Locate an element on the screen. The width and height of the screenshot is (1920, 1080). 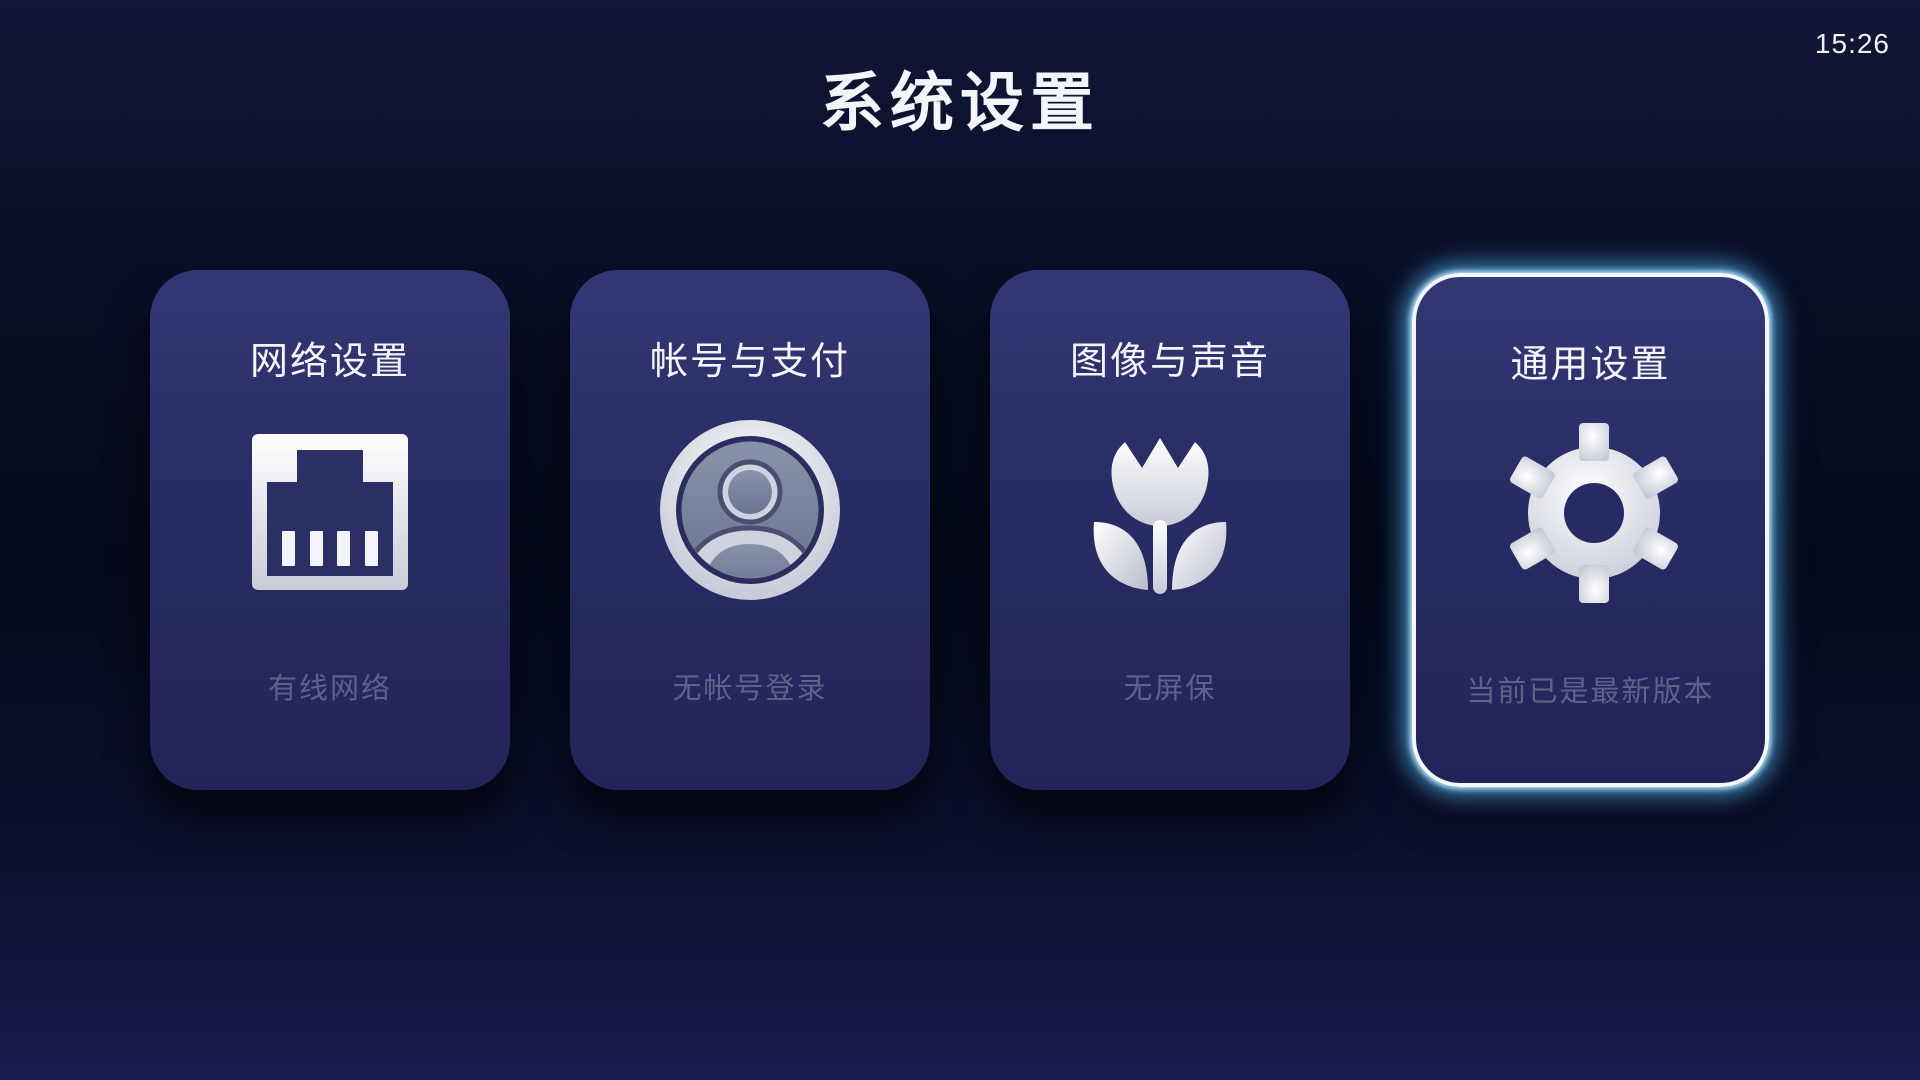
page-title: 系统设置 is located at coordinates (960, 104).